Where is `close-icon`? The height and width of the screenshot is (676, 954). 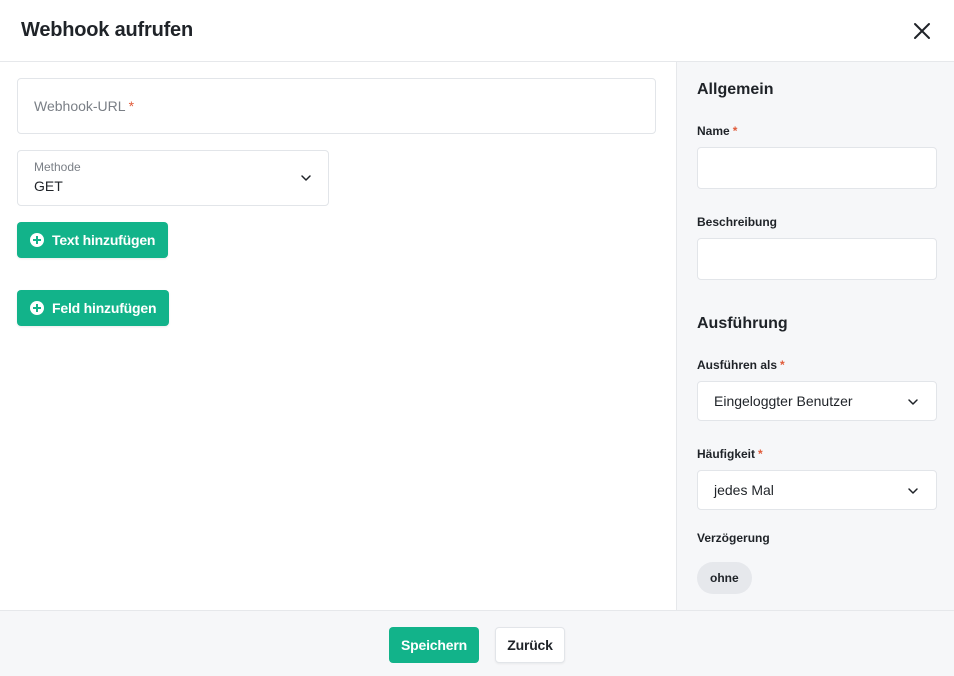 close-icon is located at coordinates (922, 30).